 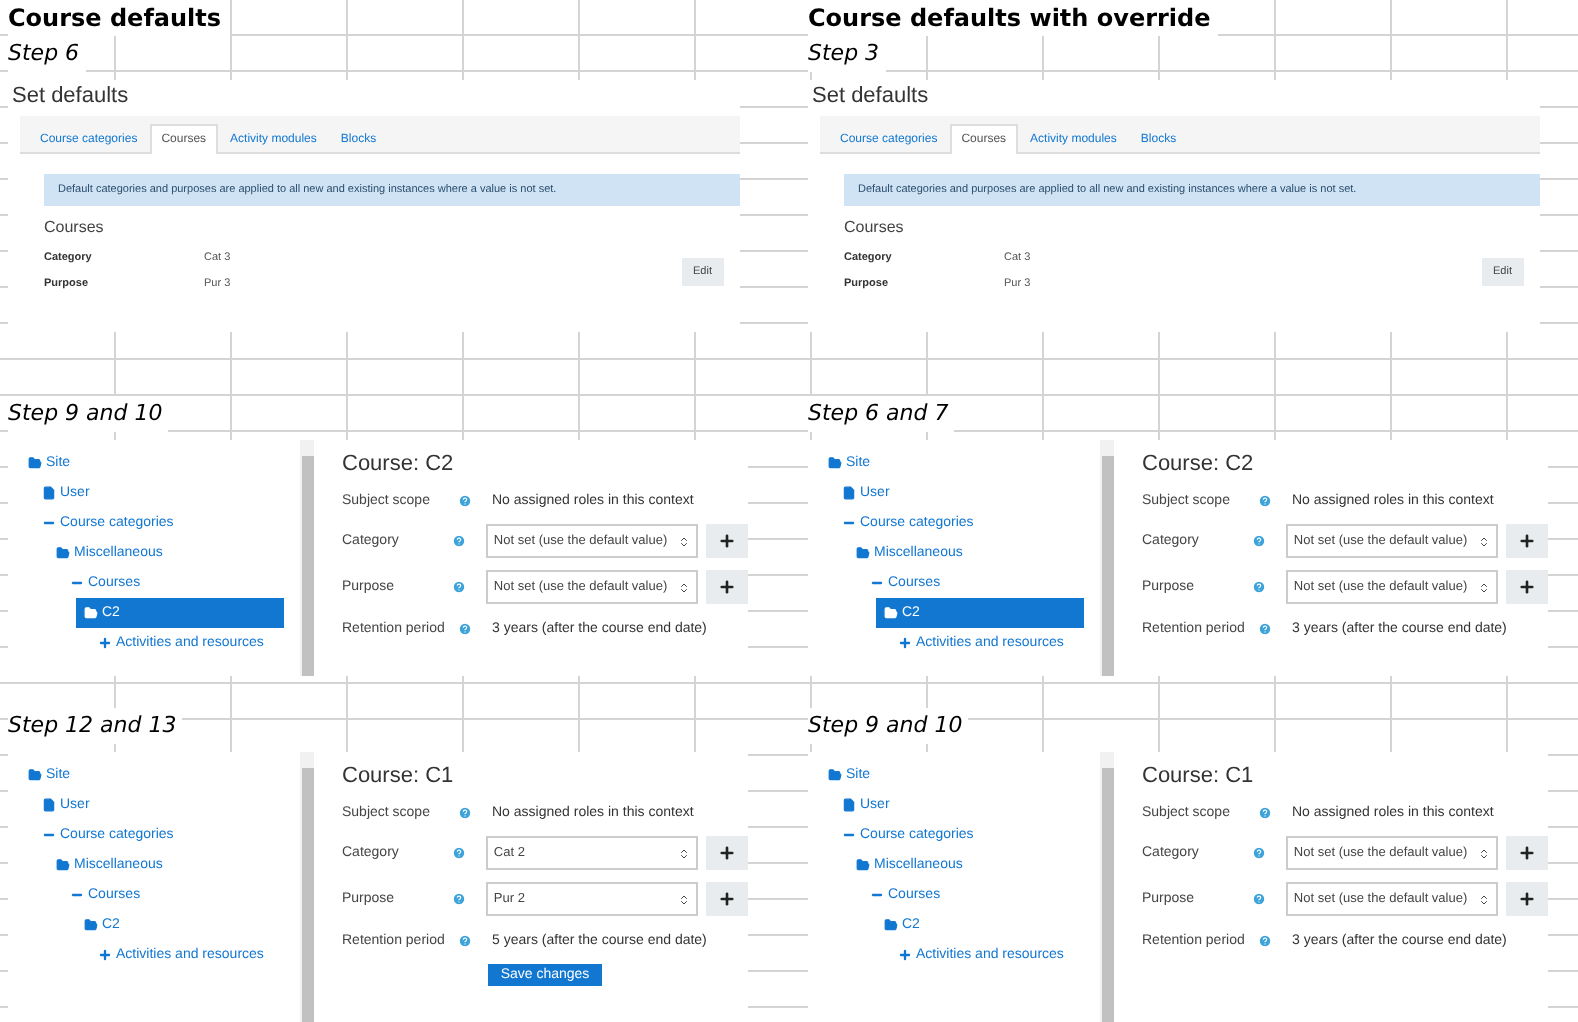 I want to click on step-label: Step 12 and 13, so click(x=95, y=726).